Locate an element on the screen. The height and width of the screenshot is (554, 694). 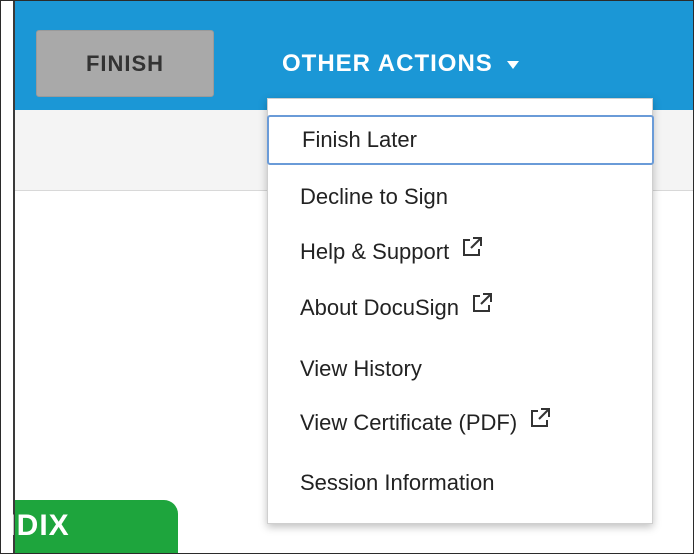
other-actions-label: OTHER ACTIONS is located at coordinates (387, 63).